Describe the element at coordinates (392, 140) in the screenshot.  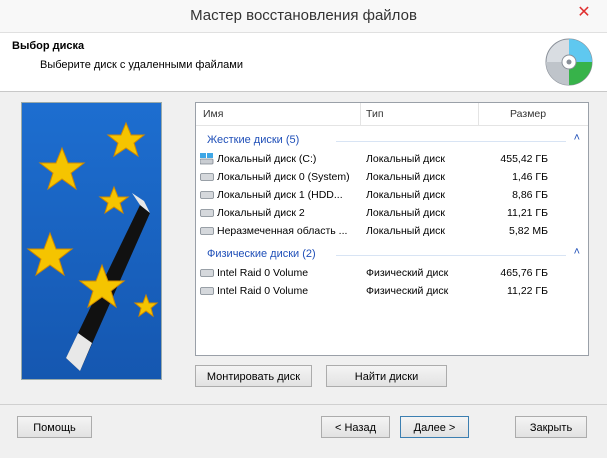
I see `group-hard-disks: Жесткие диски (5) ˄` at that location.